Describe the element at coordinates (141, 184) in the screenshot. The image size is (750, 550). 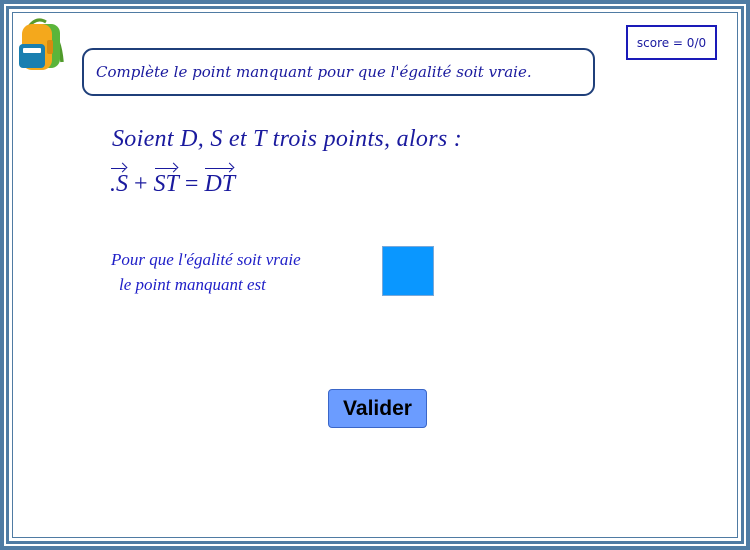
I see `plus-sign: +` at that location.